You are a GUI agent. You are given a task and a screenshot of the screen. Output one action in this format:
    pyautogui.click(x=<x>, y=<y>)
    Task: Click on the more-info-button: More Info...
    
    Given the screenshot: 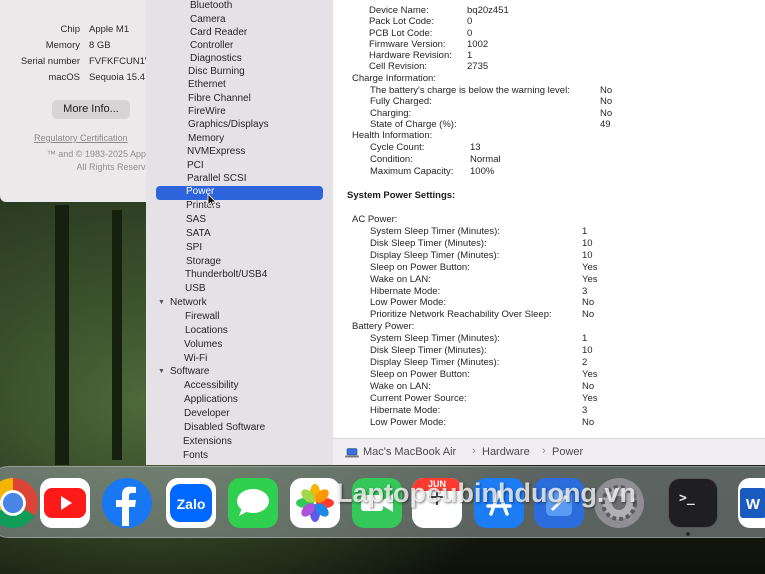 What is the action you would take?
    pyautogui.click(x=91, y=109)
    